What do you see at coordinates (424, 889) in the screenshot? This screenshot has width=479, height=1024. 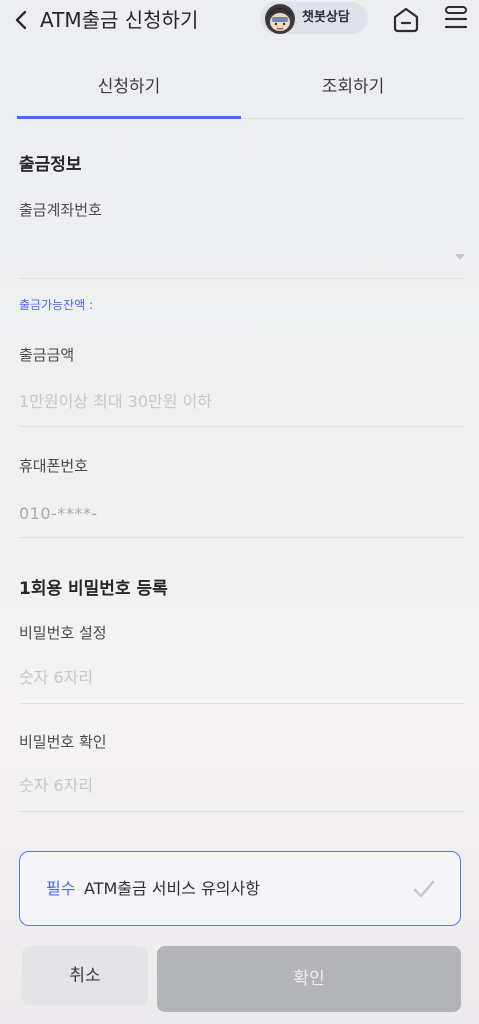 I see `checkmark-icon` at bounding box center [424, 889].